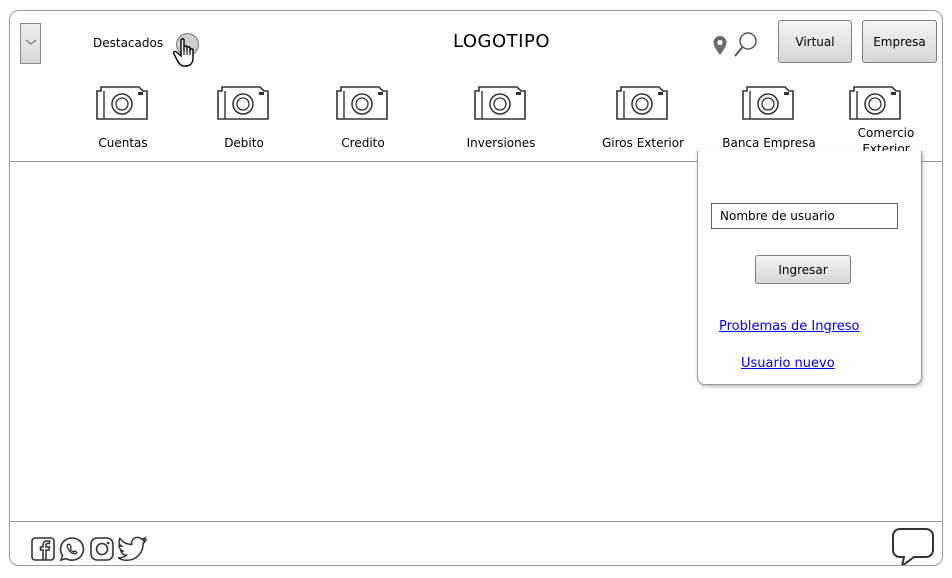 The height and width of the screenshot is (578, 952). I want to click on category-label: Inversiones, so click(501, 143).